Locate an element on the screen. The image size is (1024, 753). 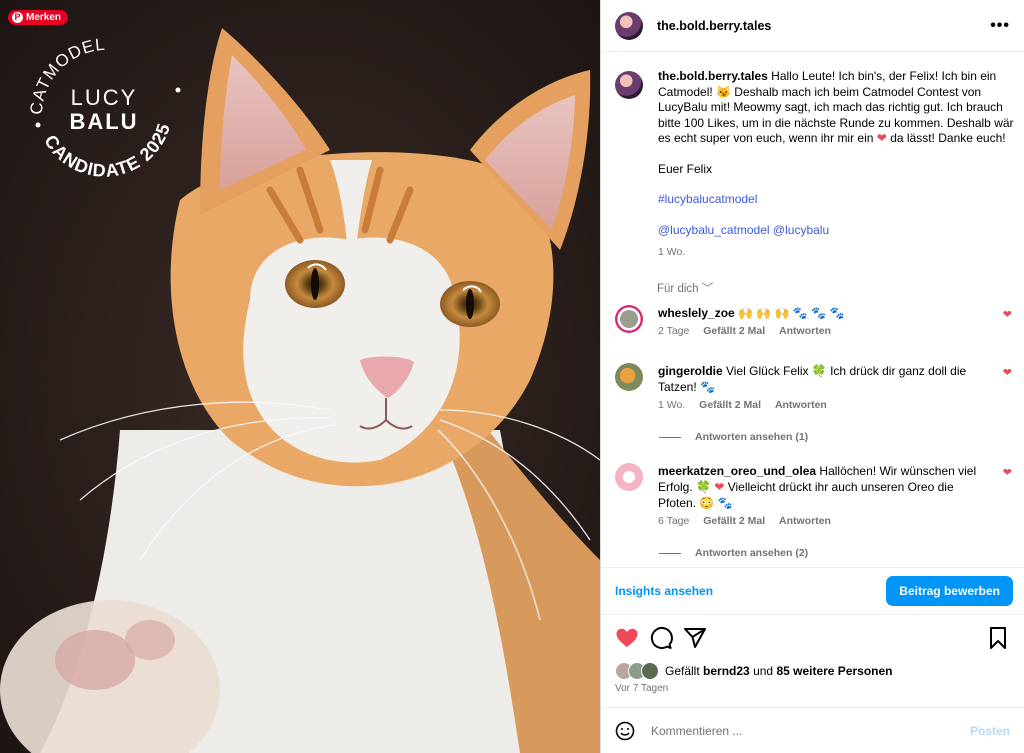
likes-prefix: Gefällt is located at coordinates (682, 671).